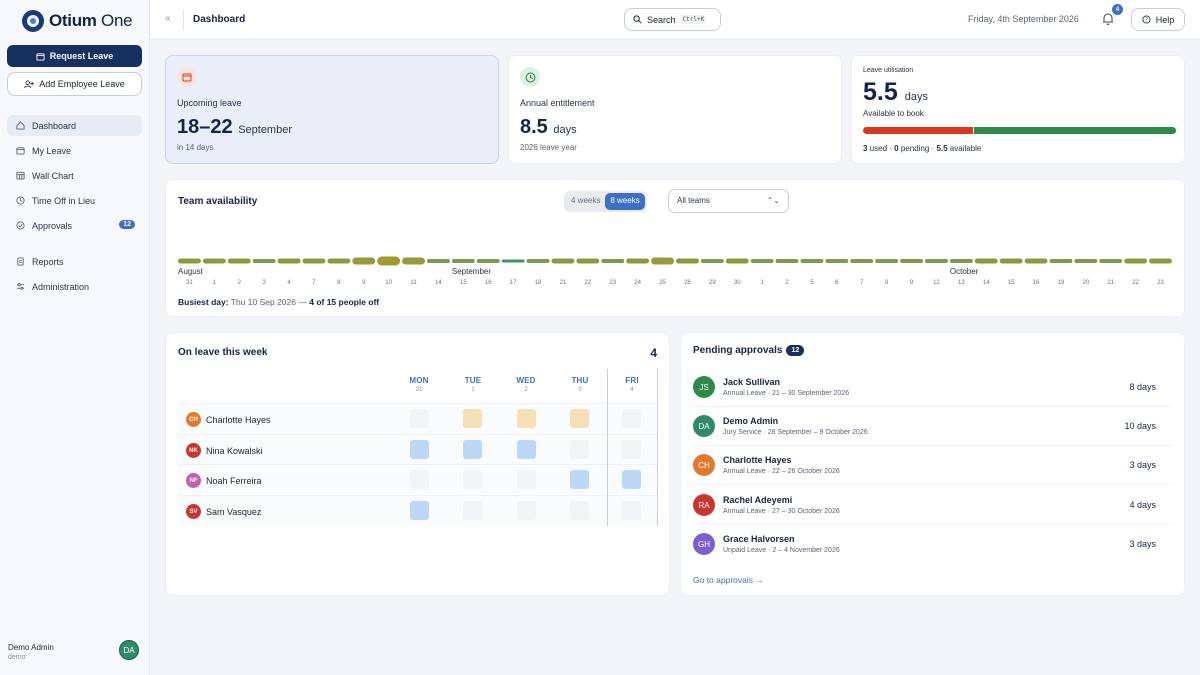  I want to click on sidebar-item-time-off-in-lieu: Time Off in Lieu, so click(74, 200).